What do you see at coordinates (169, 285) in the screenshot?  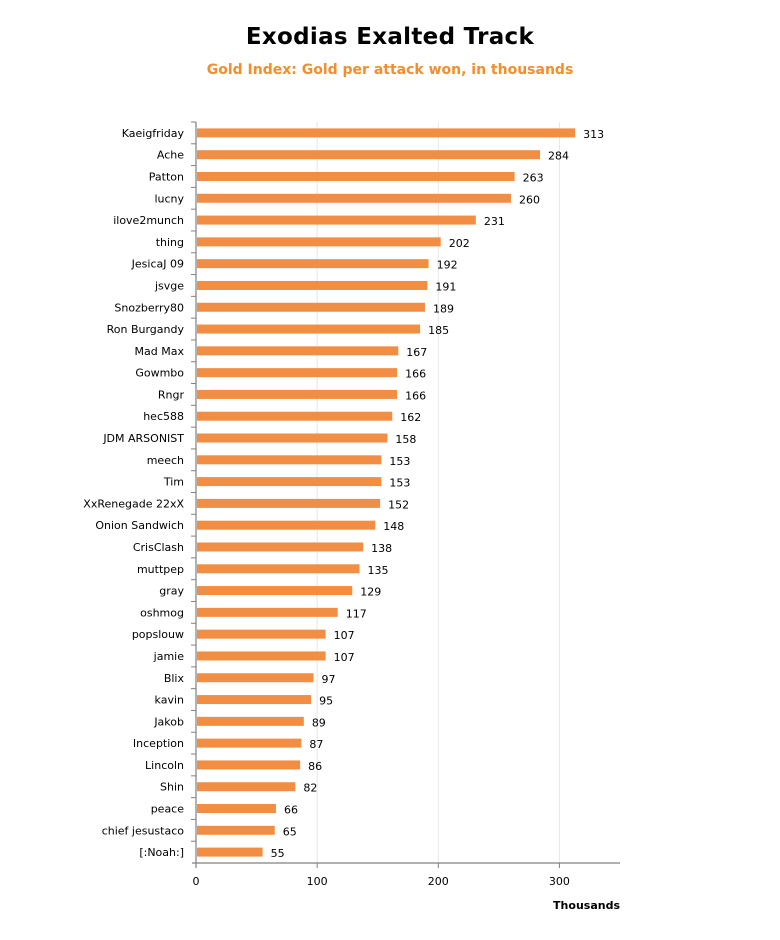 I see `category-label: jsvge` at bounding box center [169, 285].